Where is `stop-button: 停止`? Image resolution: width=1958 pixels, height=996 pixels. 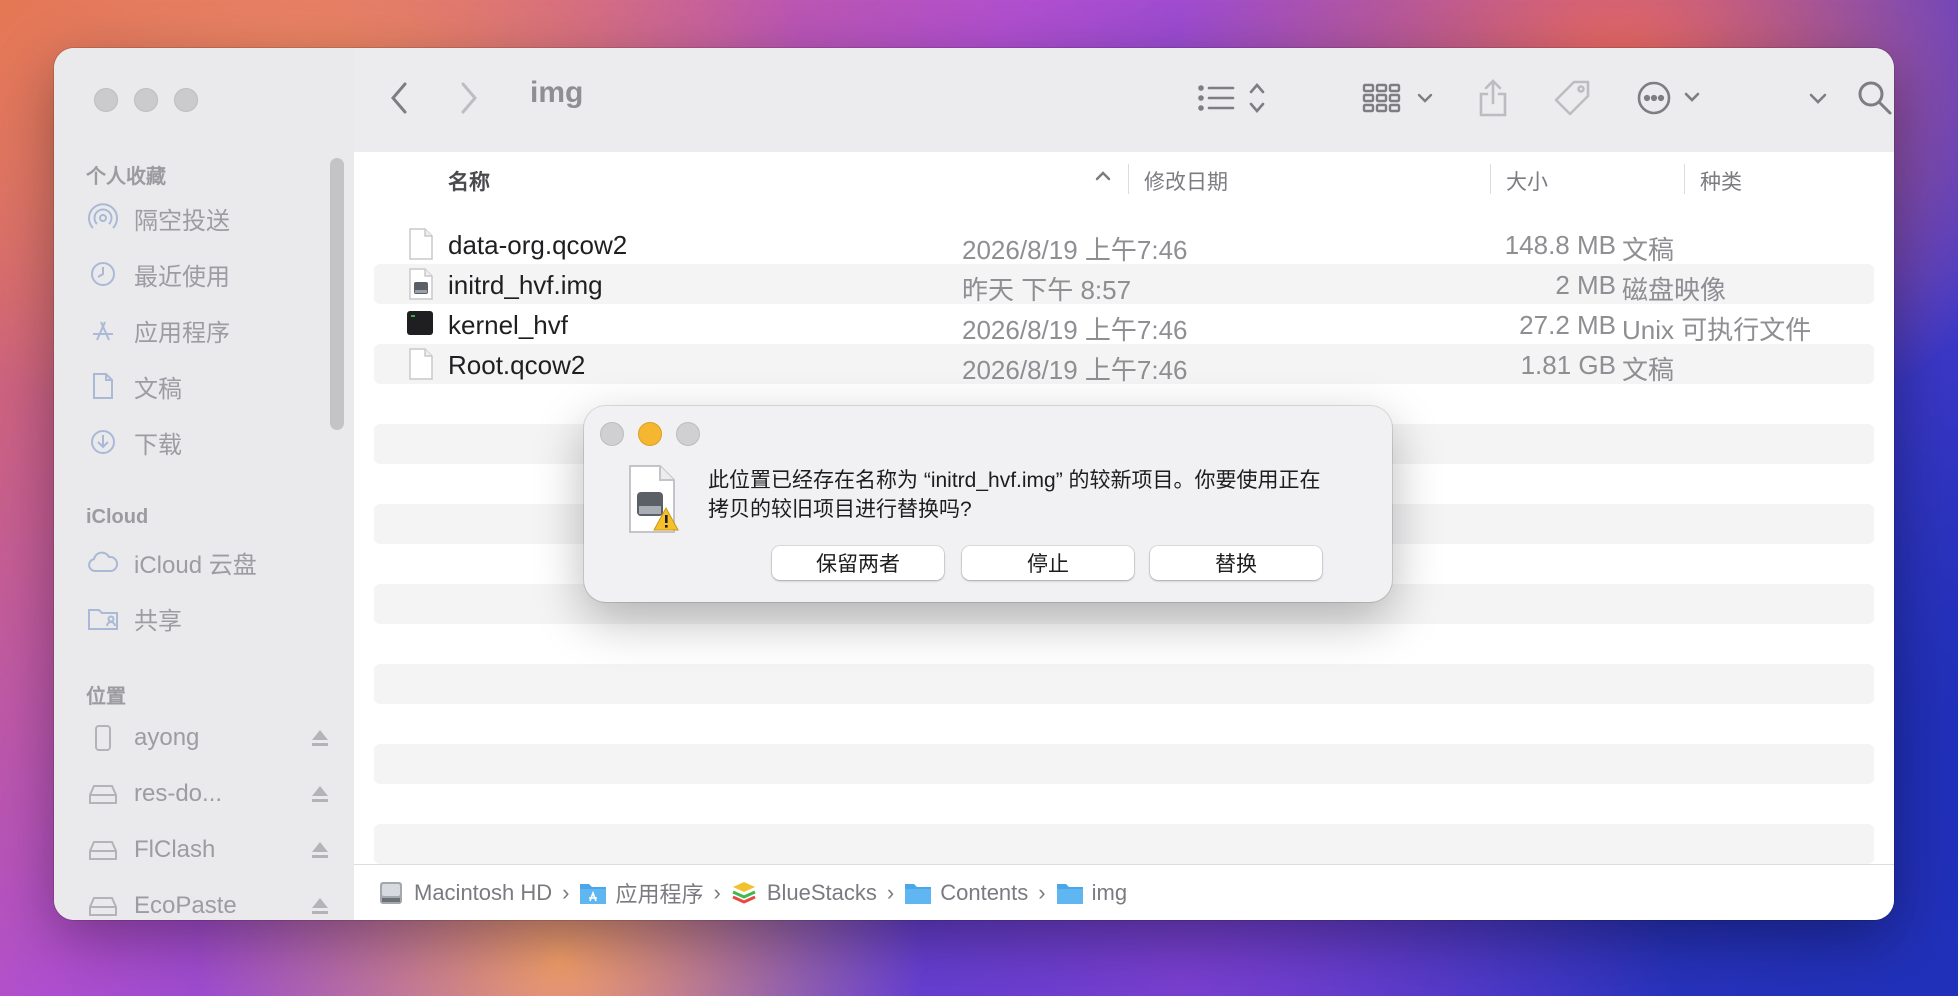
stop-button: 停止 is located at coordinates (1048, 563).